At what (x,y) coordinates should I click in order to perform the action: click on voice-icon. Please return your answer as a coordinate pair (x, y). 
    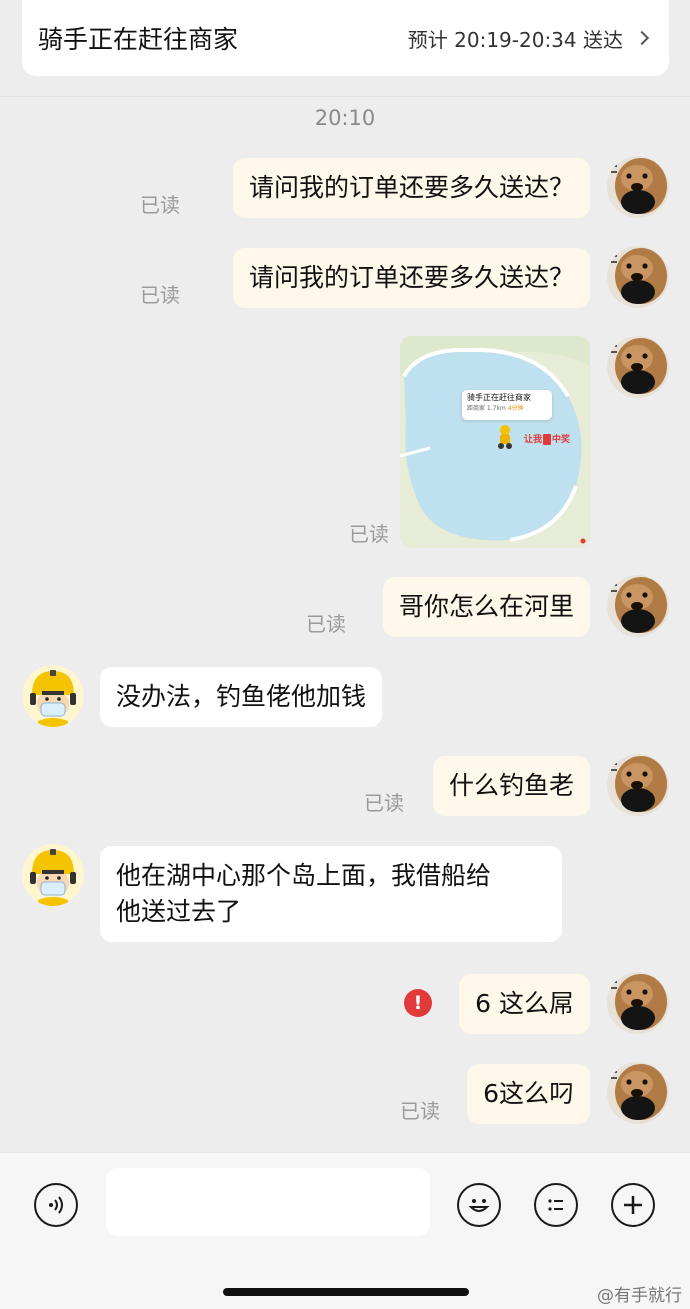
    Looking at the image, I should click on (56, 1205).